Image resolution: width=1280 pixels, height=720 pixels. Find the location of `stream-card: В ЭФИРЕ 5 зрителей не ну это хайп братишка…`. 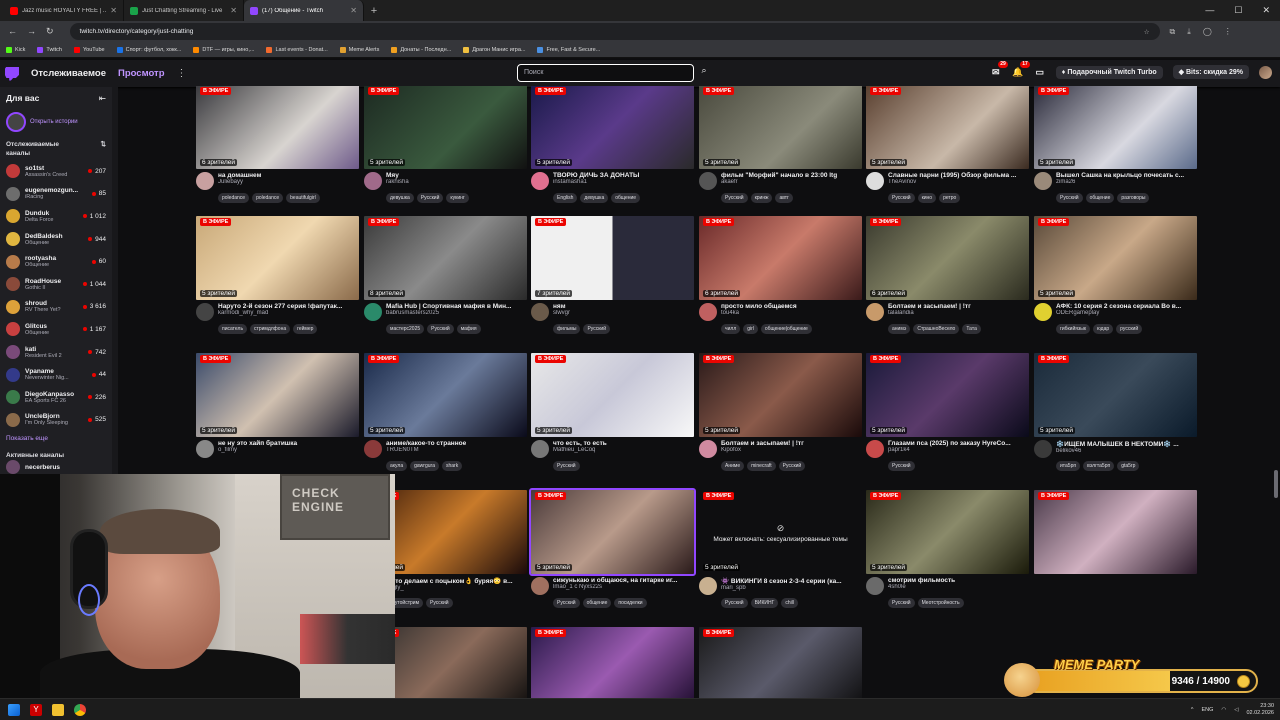

stream-card: В ЭФИРЕ 5 зрителей не ну это хайп братишка… is located at coordinates (277, 407).